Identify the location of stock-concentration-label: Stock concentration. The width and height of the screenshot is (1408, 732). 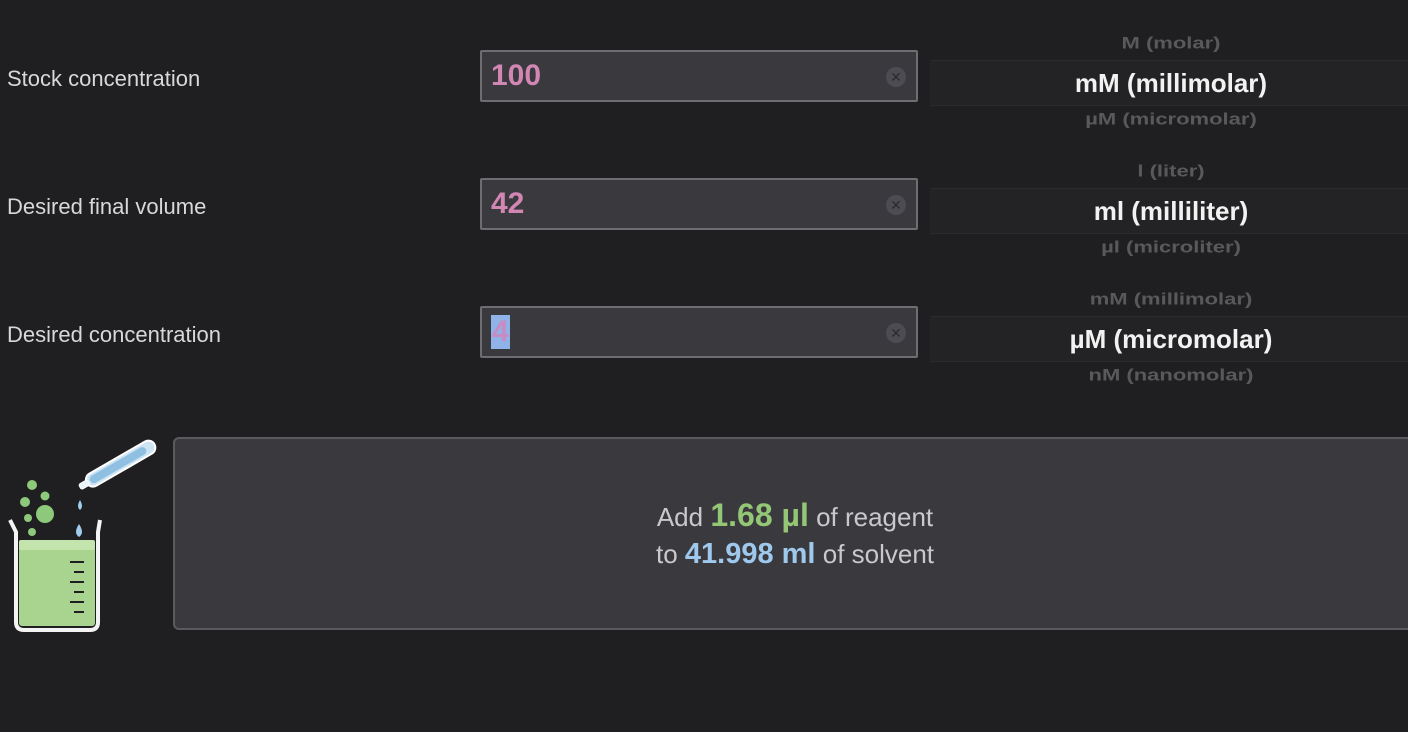
(104, 78).